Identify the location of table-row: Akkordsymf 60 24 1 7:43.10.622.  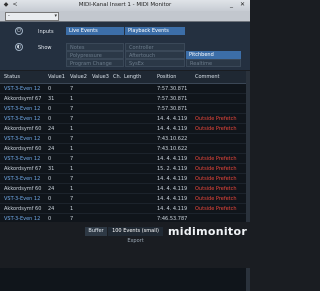
(123, 149).